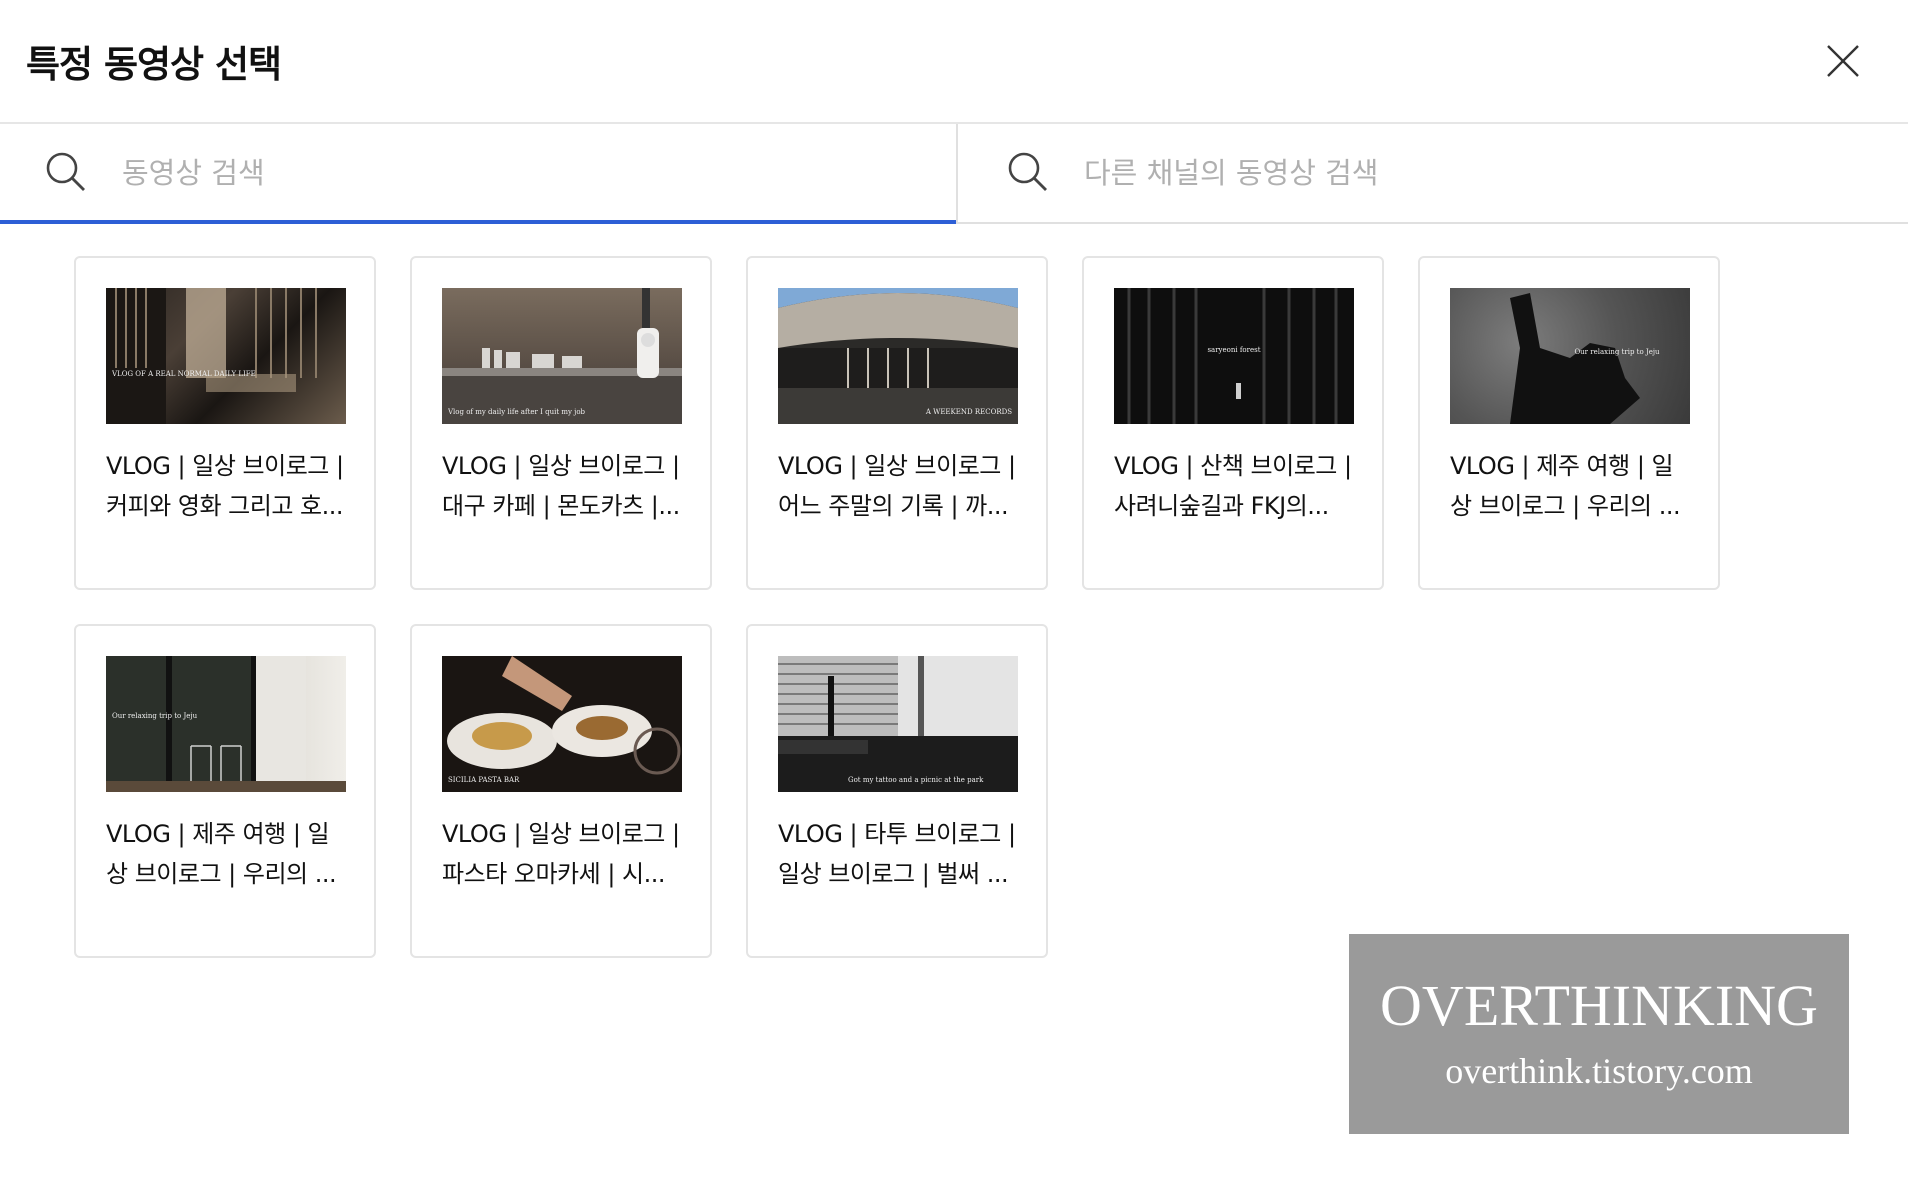 This screenshot has width=1908, height=1188. I want to click on search-bar, so click(954, 174).